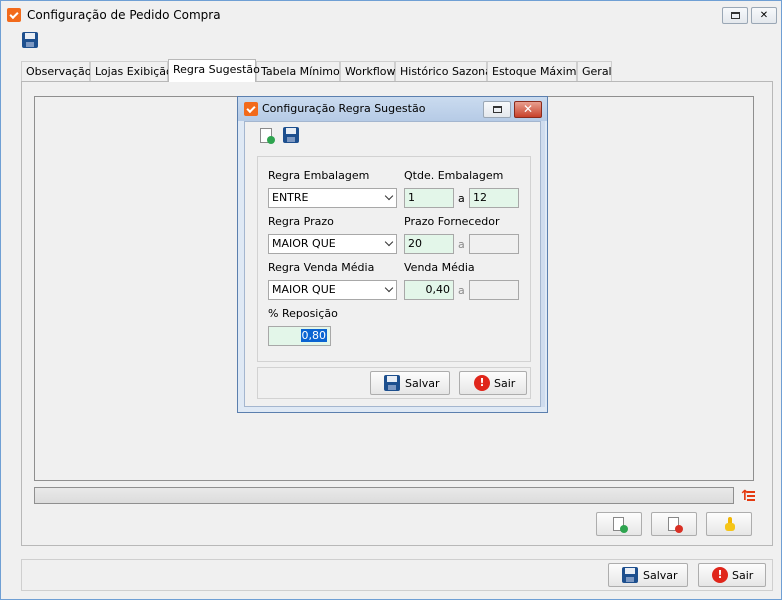 The image size is (782, 600). I want to click on exit-button-label: Sair, so click(743, 575).